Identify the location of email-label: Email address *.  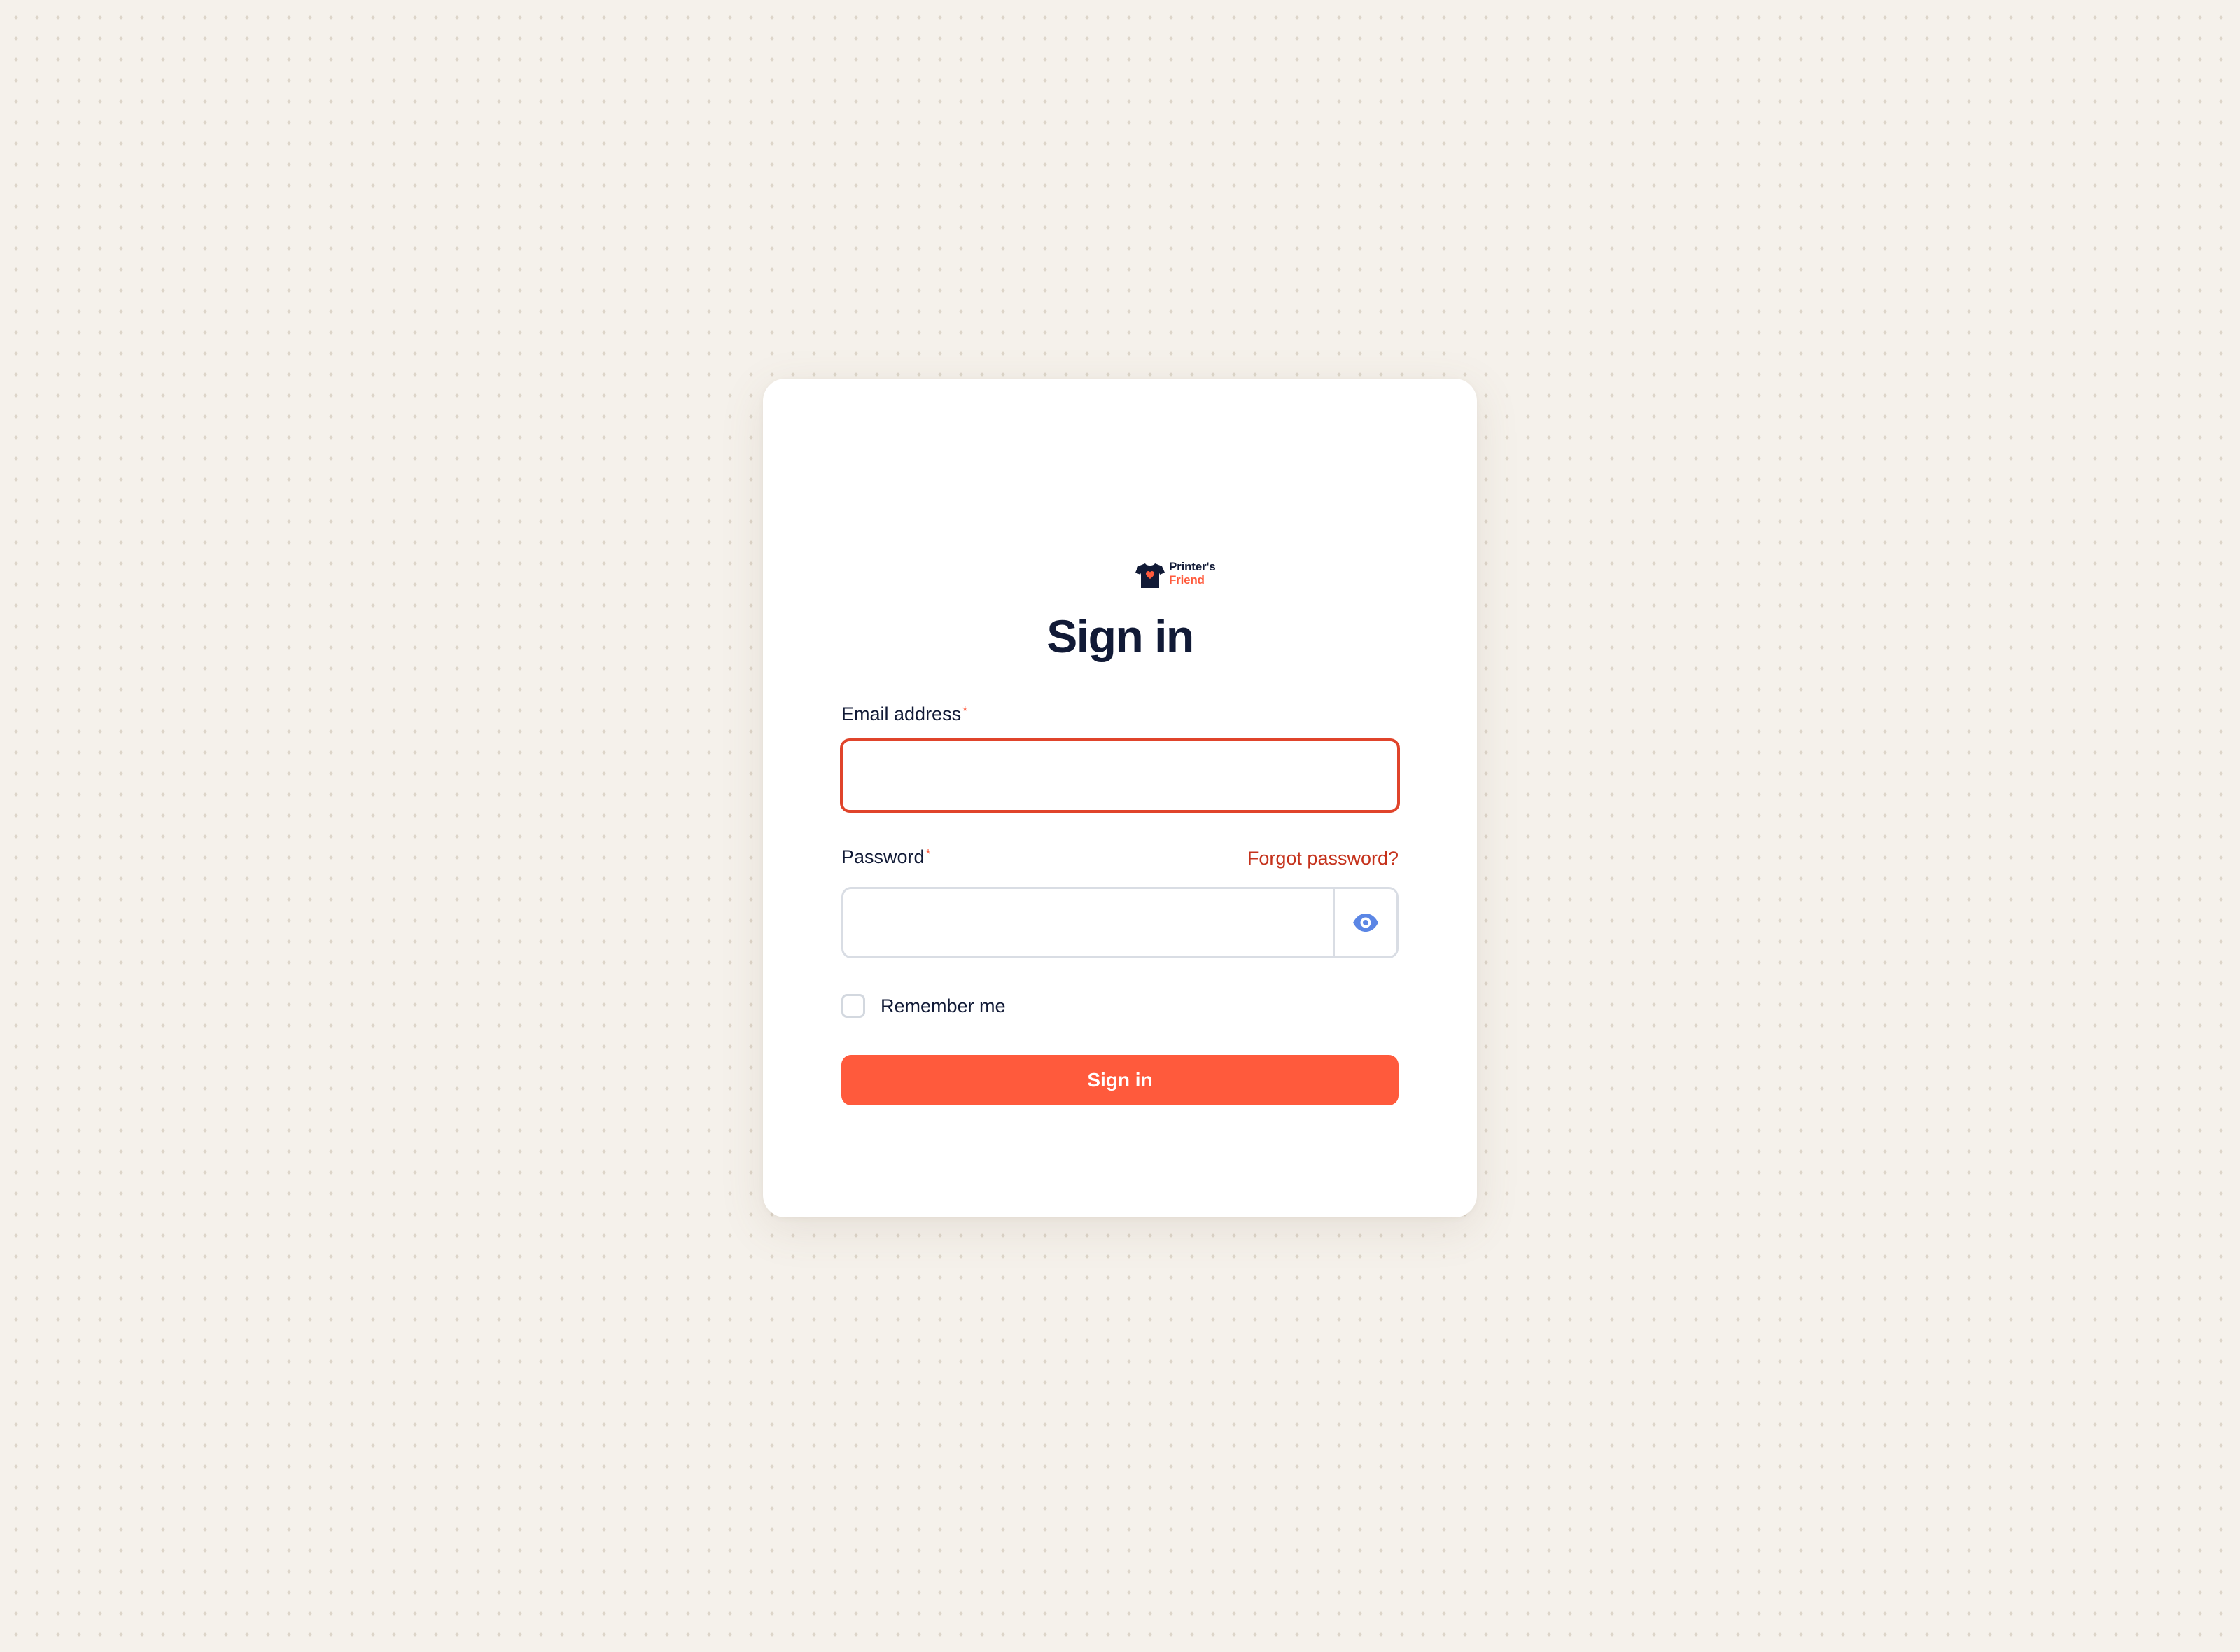
(904, 714).